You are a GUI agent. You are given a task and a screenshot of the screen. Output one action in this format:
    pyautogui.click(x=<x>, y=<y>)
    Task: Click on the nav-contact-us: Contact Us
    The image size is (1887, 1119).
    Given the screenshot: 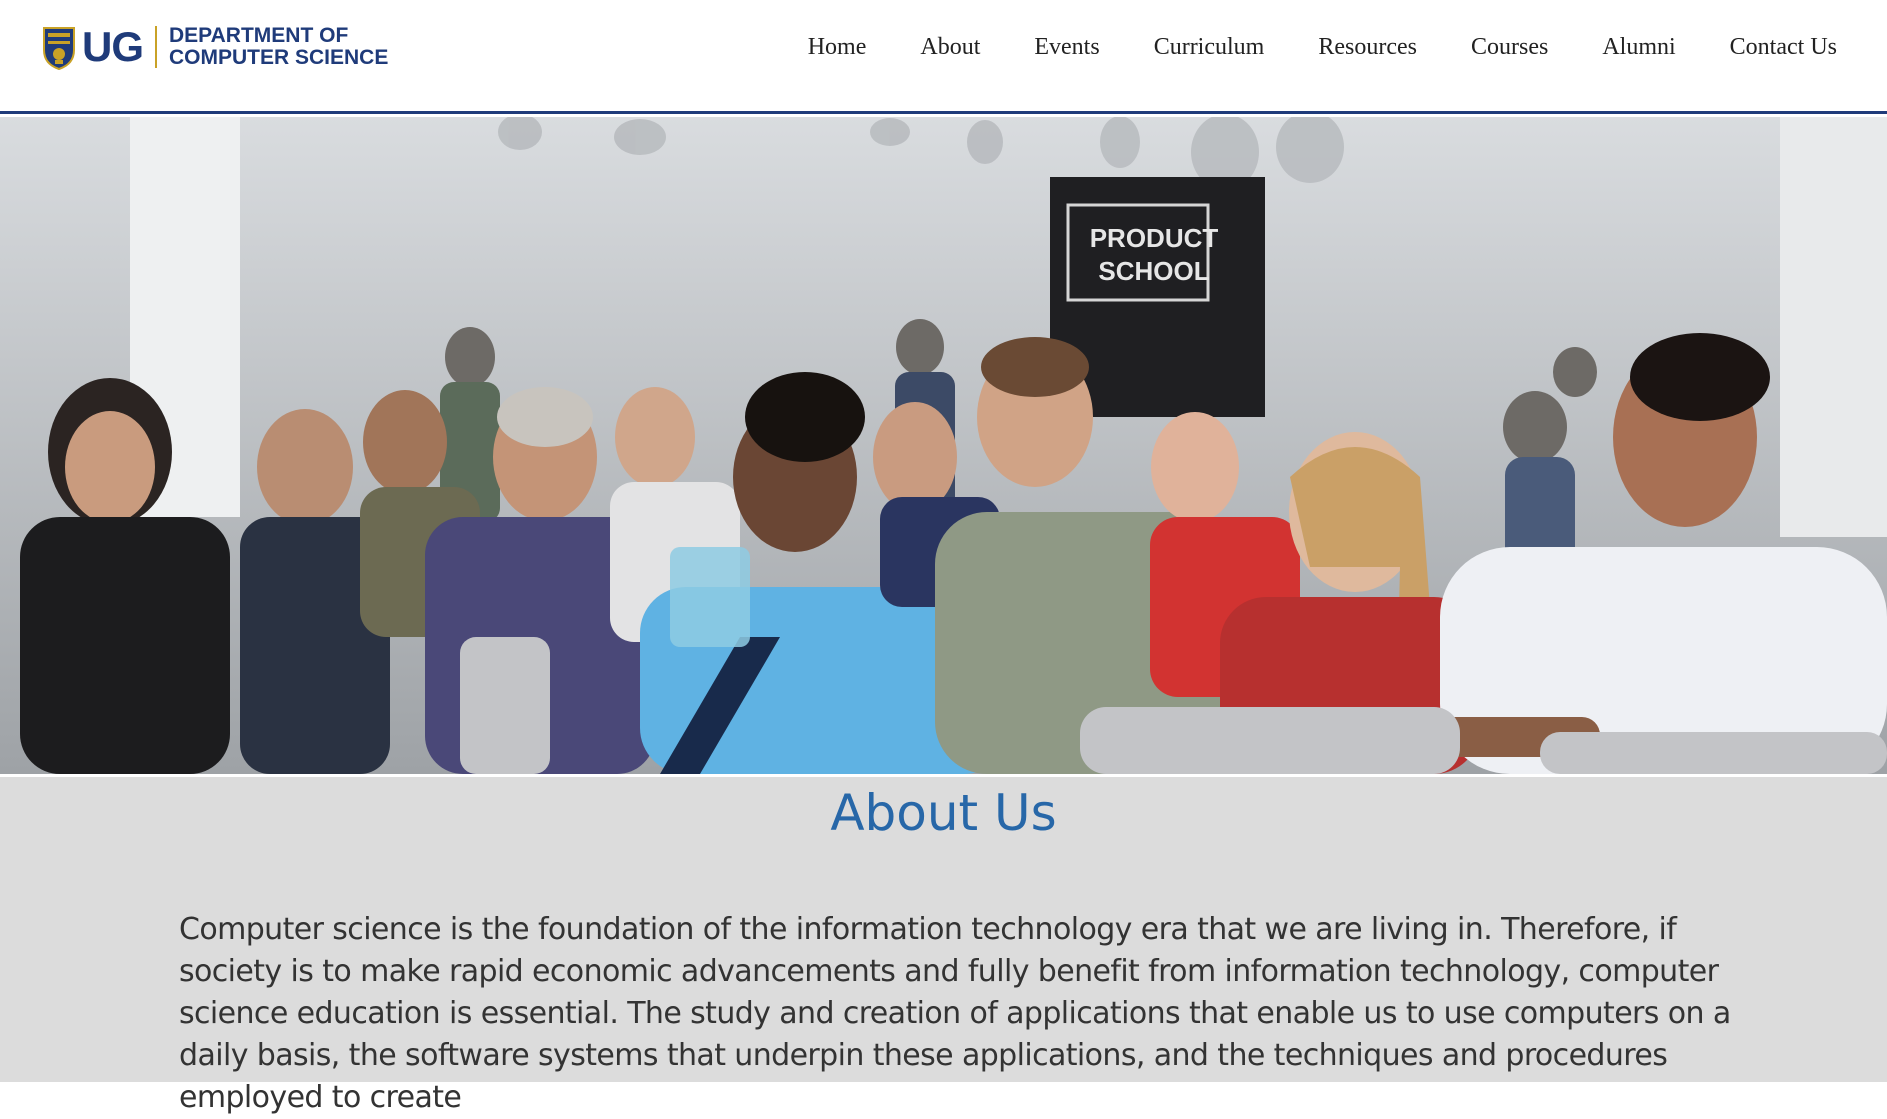 What is the action you would take?
    pyautogui.click(x=1783, y=47)
    